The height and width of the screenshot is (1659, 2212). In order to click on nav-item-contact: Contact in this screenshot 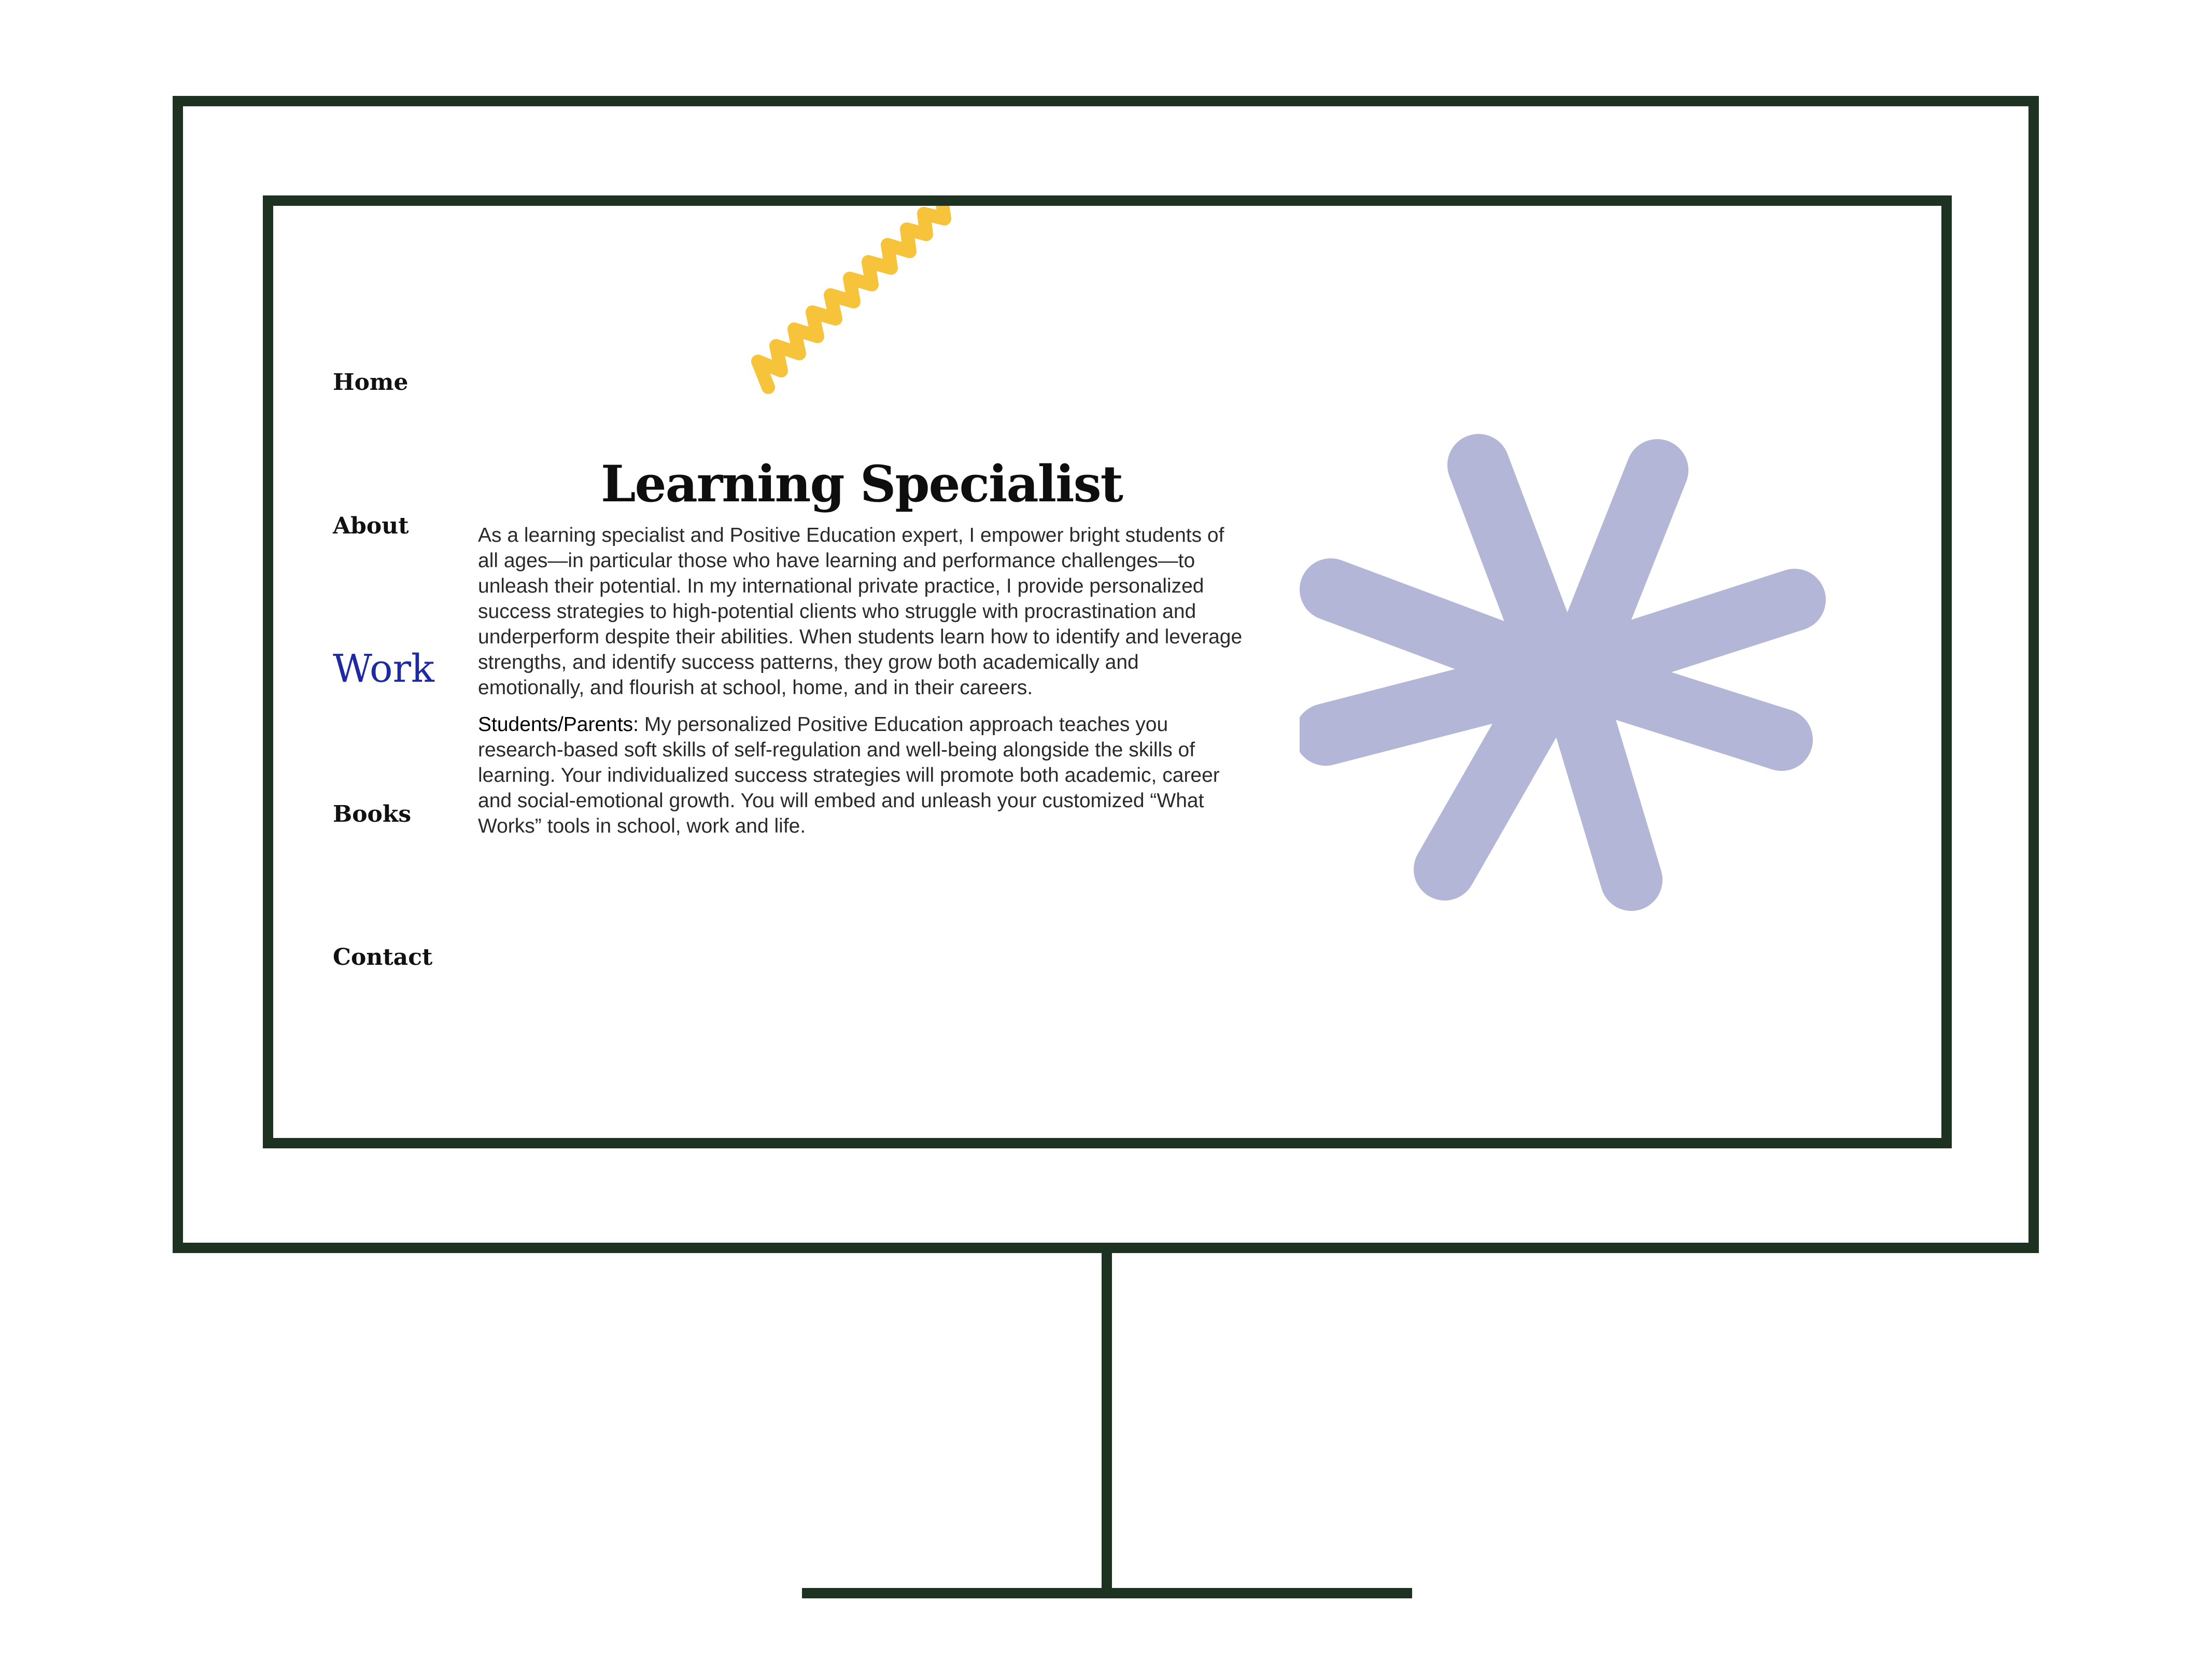, I will do `click(382, 957)`.